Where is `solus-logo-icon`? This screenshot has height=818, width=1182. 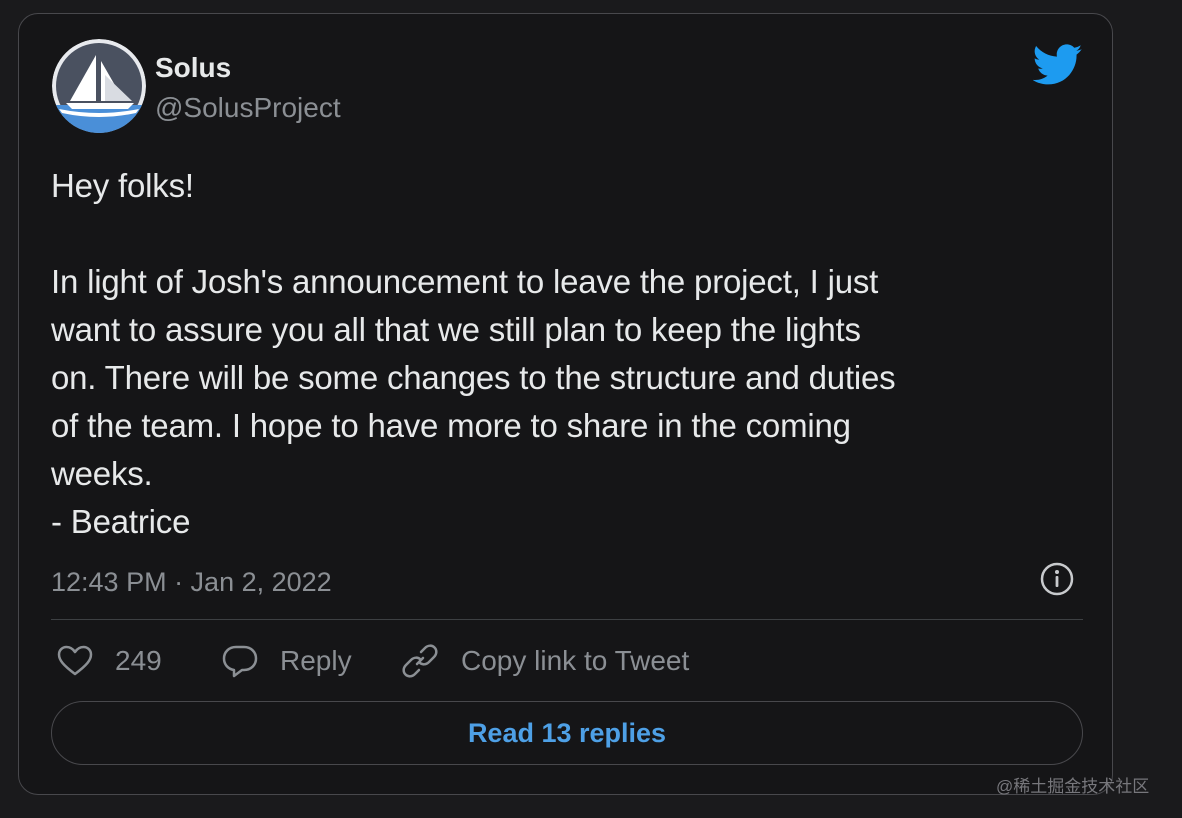 solus-logo-icon is located at coordinates (99, 86).